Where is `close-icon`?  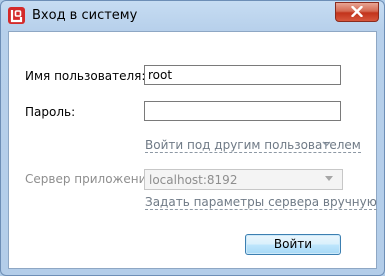 close-icon is located at coordinates (357, 11).